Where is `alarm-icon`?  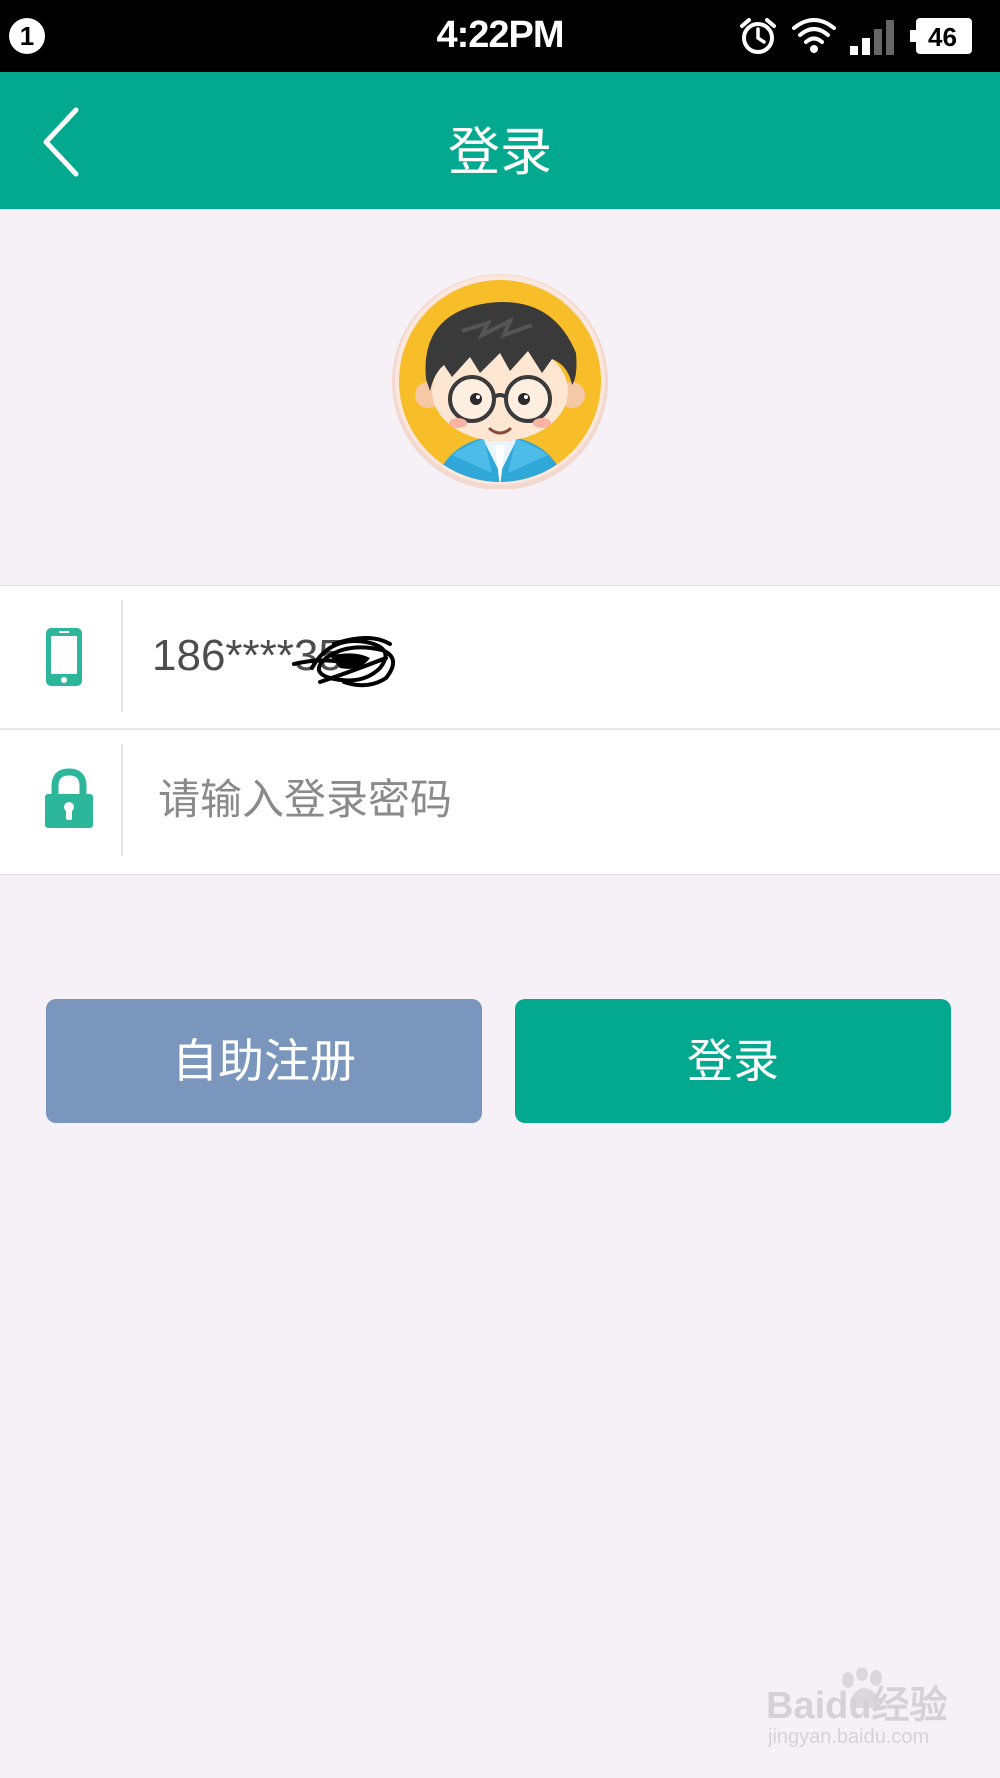 alarm-icon is located at coordinates (758, 36).